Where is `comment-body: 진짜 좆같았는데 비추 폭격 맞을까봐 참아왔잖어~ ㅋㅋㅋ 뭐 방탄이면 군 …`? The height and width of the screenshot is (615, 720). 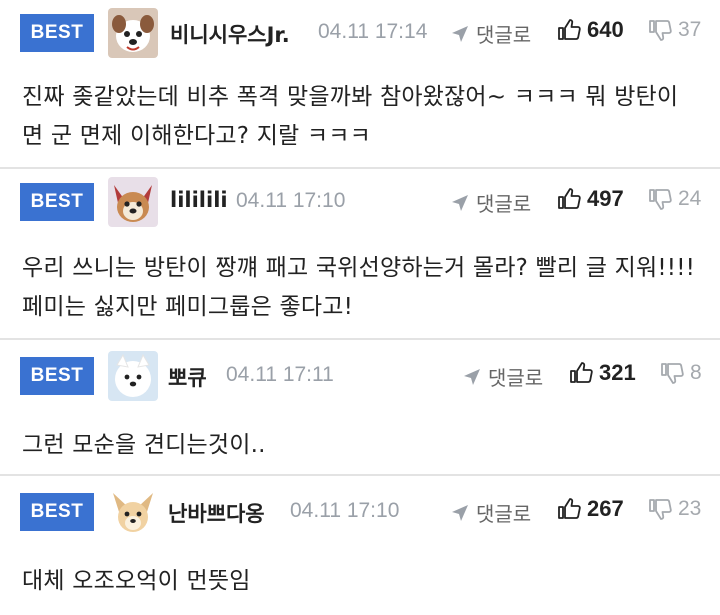 comment-body: 진짜 좆같았는데 비추 폭격 맞을까봐 참아왔잖어~ ㅋㅋㅋ 뭐 방탄이면 군 … is located at coordinates (350, 116).